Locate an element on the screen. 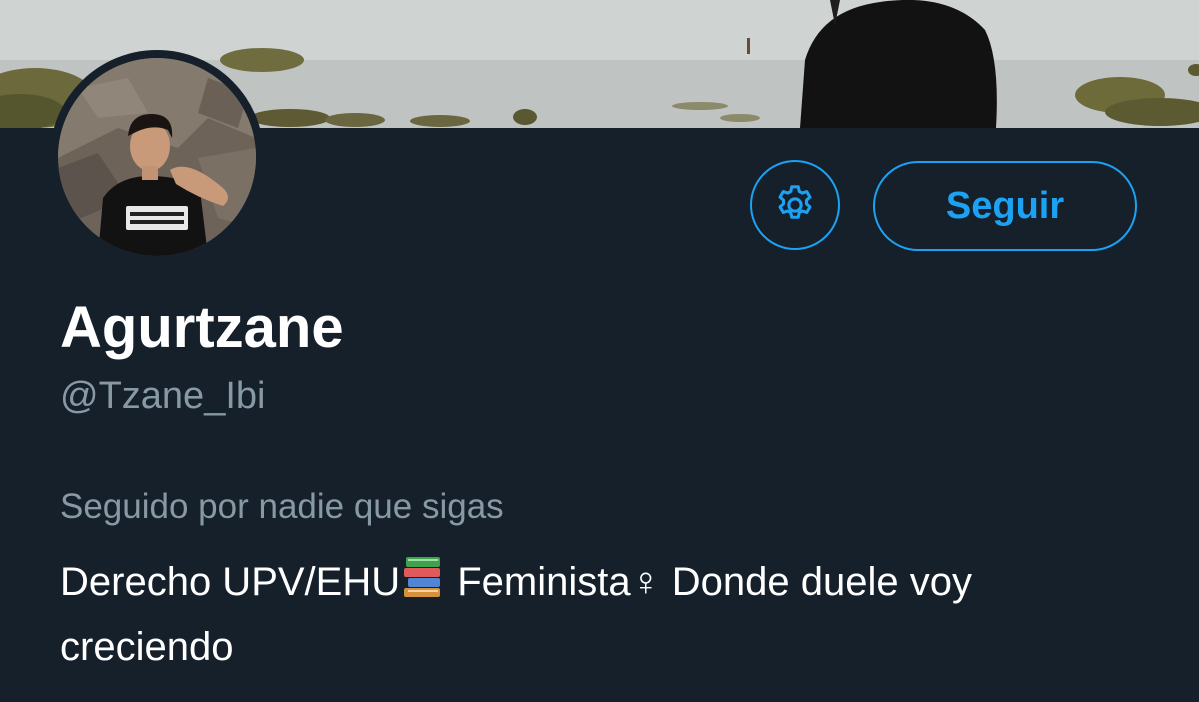 The height and width of the screenshot is (702, 1199). bio-text-part1: Derecho UPV/EHU is located at coordinates (230, 582).